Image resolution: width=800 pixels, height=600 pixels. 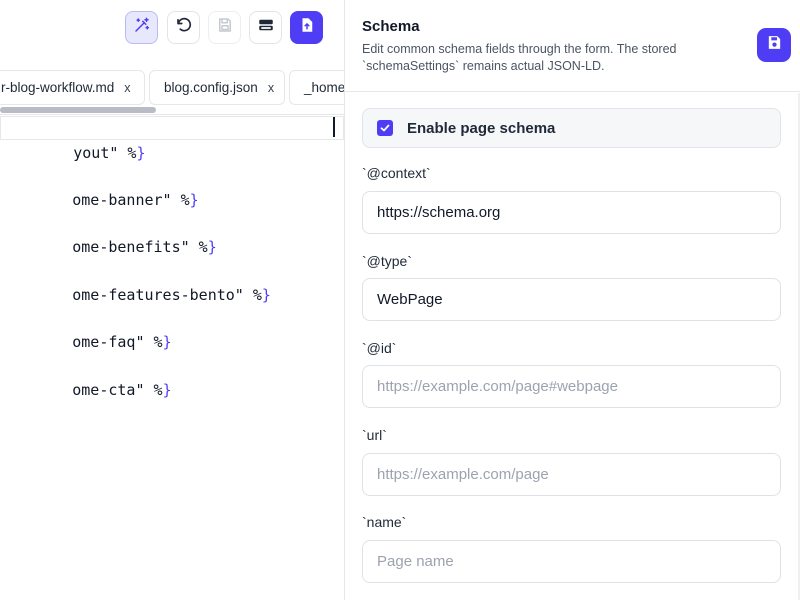 I want to click on magic-wand-icon, so click(x=142, y=27).